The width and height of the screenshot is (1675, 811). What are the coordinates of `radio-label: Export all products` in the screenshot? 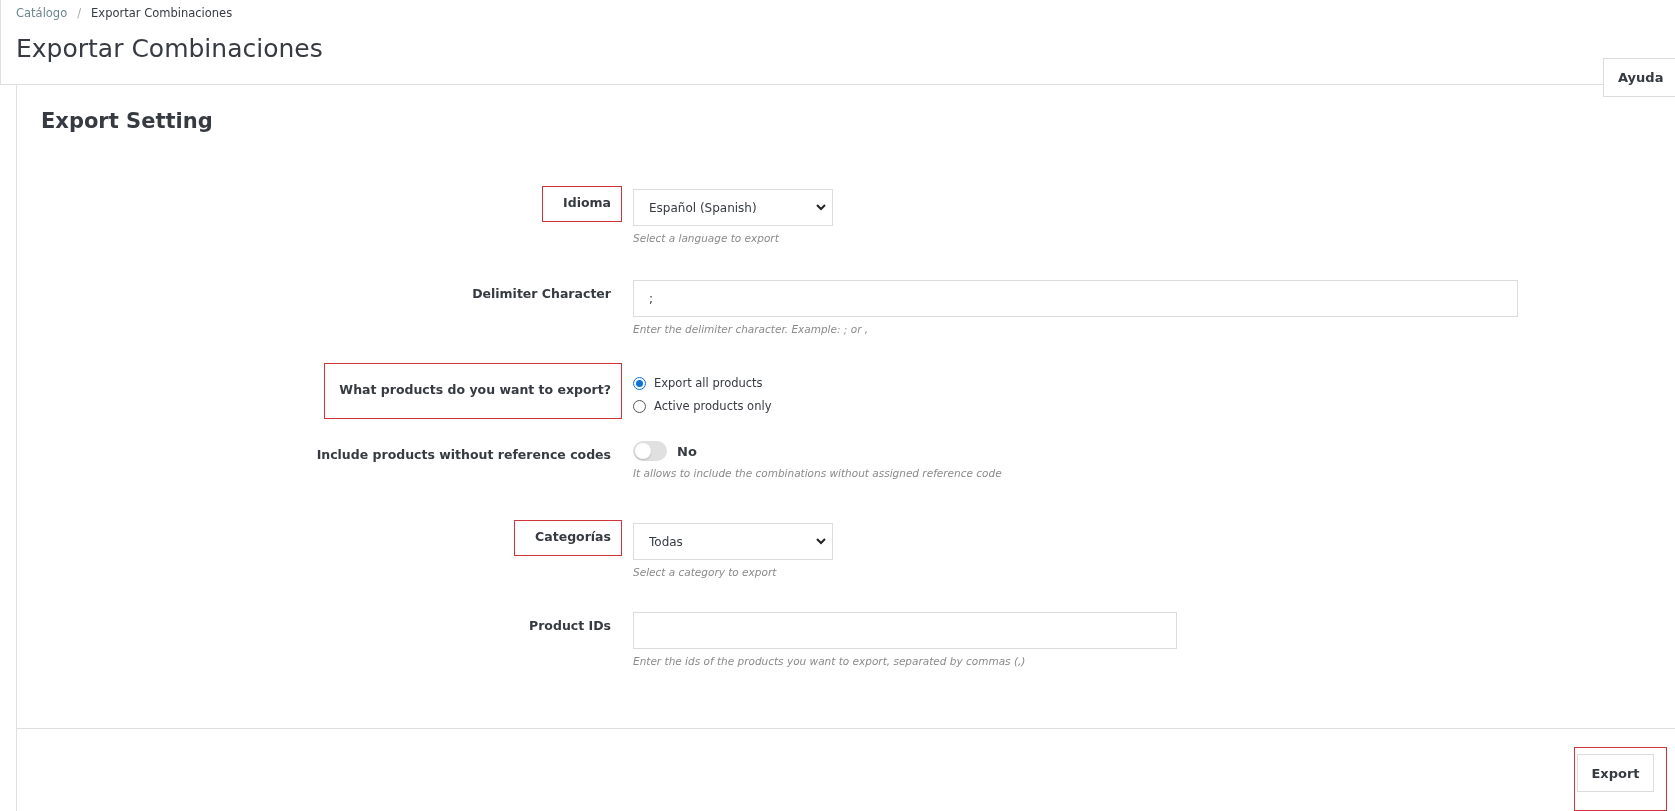 It's located at (708, 383).